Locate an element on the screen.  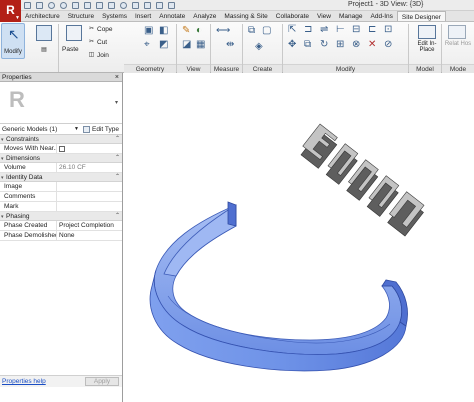
close-icon: × is located at coordinates (117, 77).